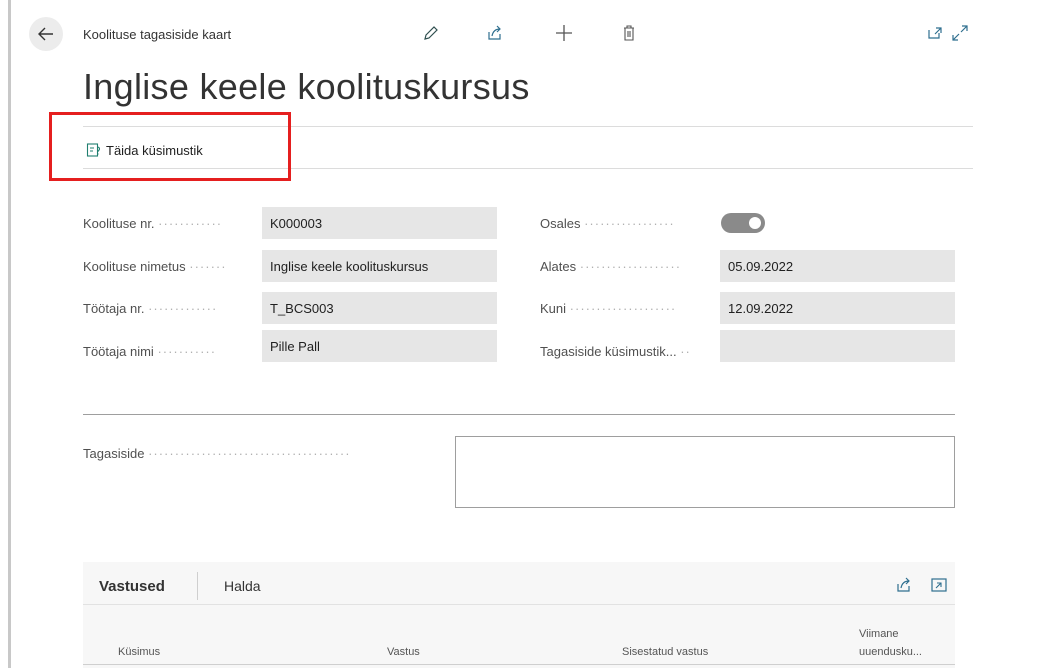  What do you see at coordinates (150, 308) in the screenshot?
I see `employee-no-label: Töötaja nr. ·············` at bounding box center [150, 308].